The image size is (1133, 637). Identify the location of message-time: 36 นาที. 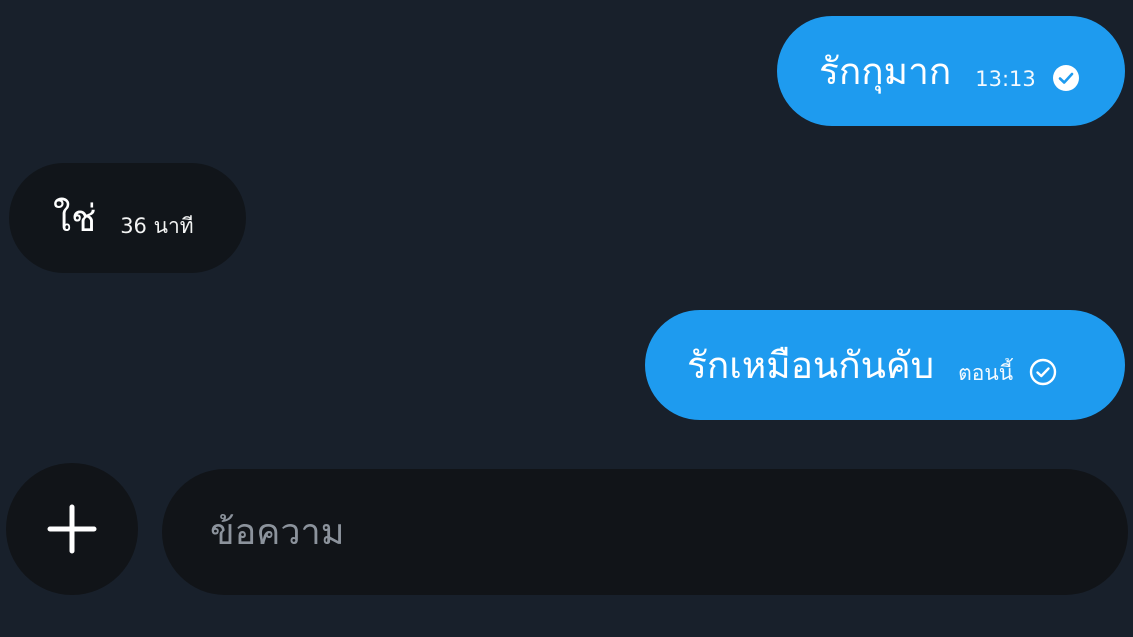
(157, 225).